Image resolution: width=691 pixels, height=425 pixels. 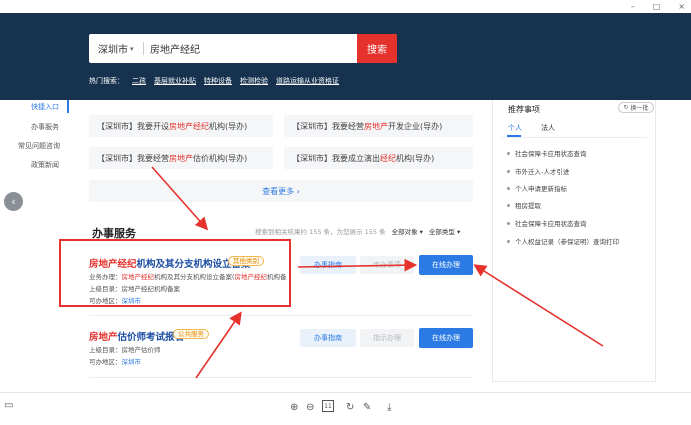 What do you see at coordinates (105, 362) in the screenshot?
I see `line-label: 可办地区：` at bounding box center [105, 362].